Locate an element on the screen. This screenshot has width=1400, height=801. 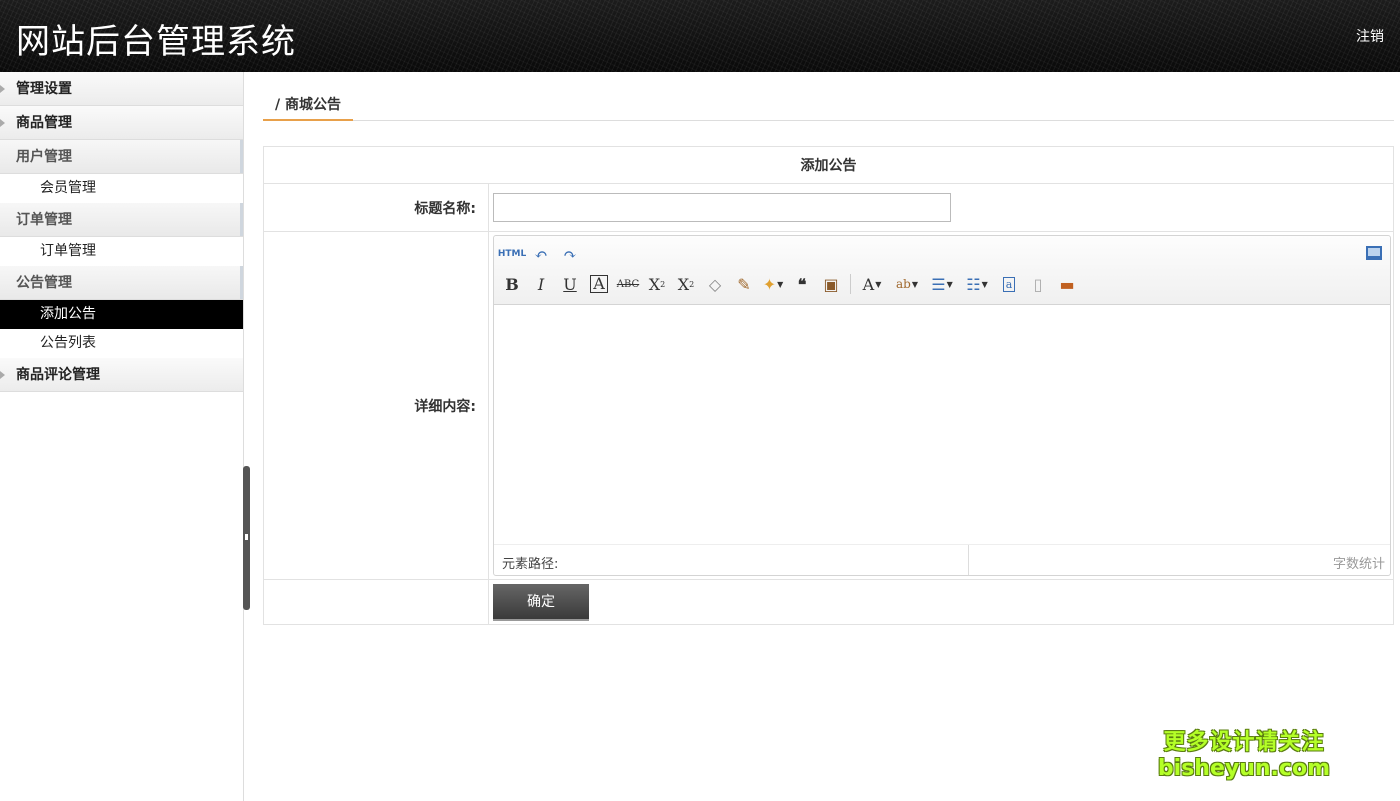
confirm-button: 确定 is located at coordinates (541, 602).